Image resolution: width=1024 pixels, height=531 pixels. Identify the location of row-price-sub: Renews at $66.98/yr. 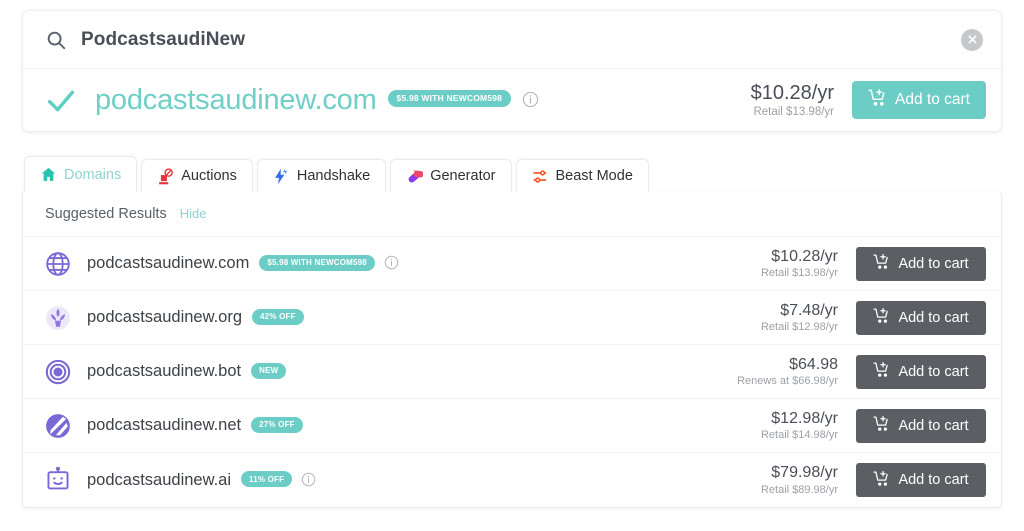
(787, 381).